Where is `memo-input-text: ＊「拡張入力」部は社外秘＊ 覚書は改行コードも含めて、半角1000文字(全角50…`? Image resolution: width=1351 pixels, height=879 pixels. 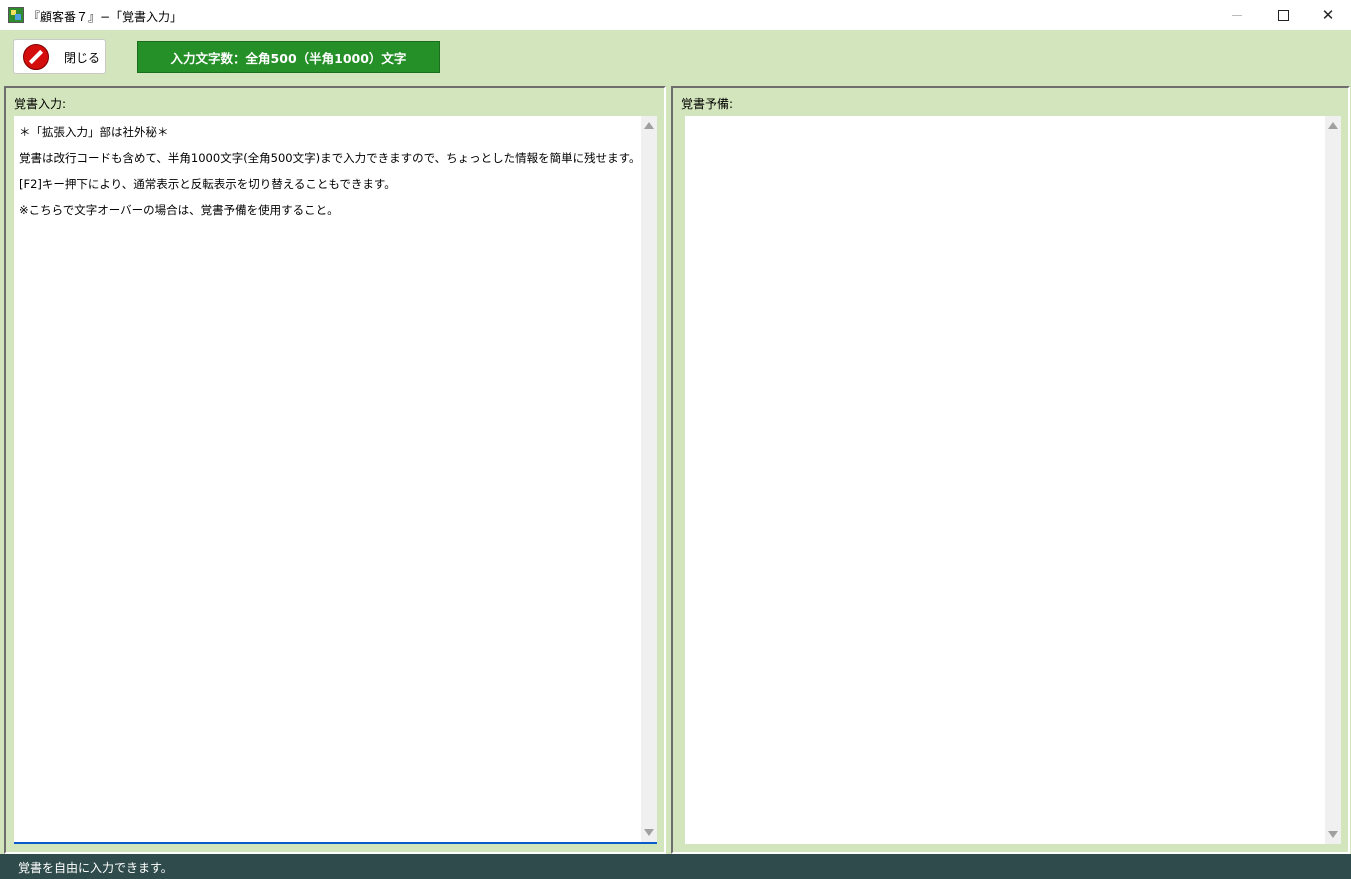 memo-input-text: ＊「拡張入力」部は社外秘＊ 覚書は改行コードも含めて、半角1000文字(全角50… is located at coordinates (330, 171).